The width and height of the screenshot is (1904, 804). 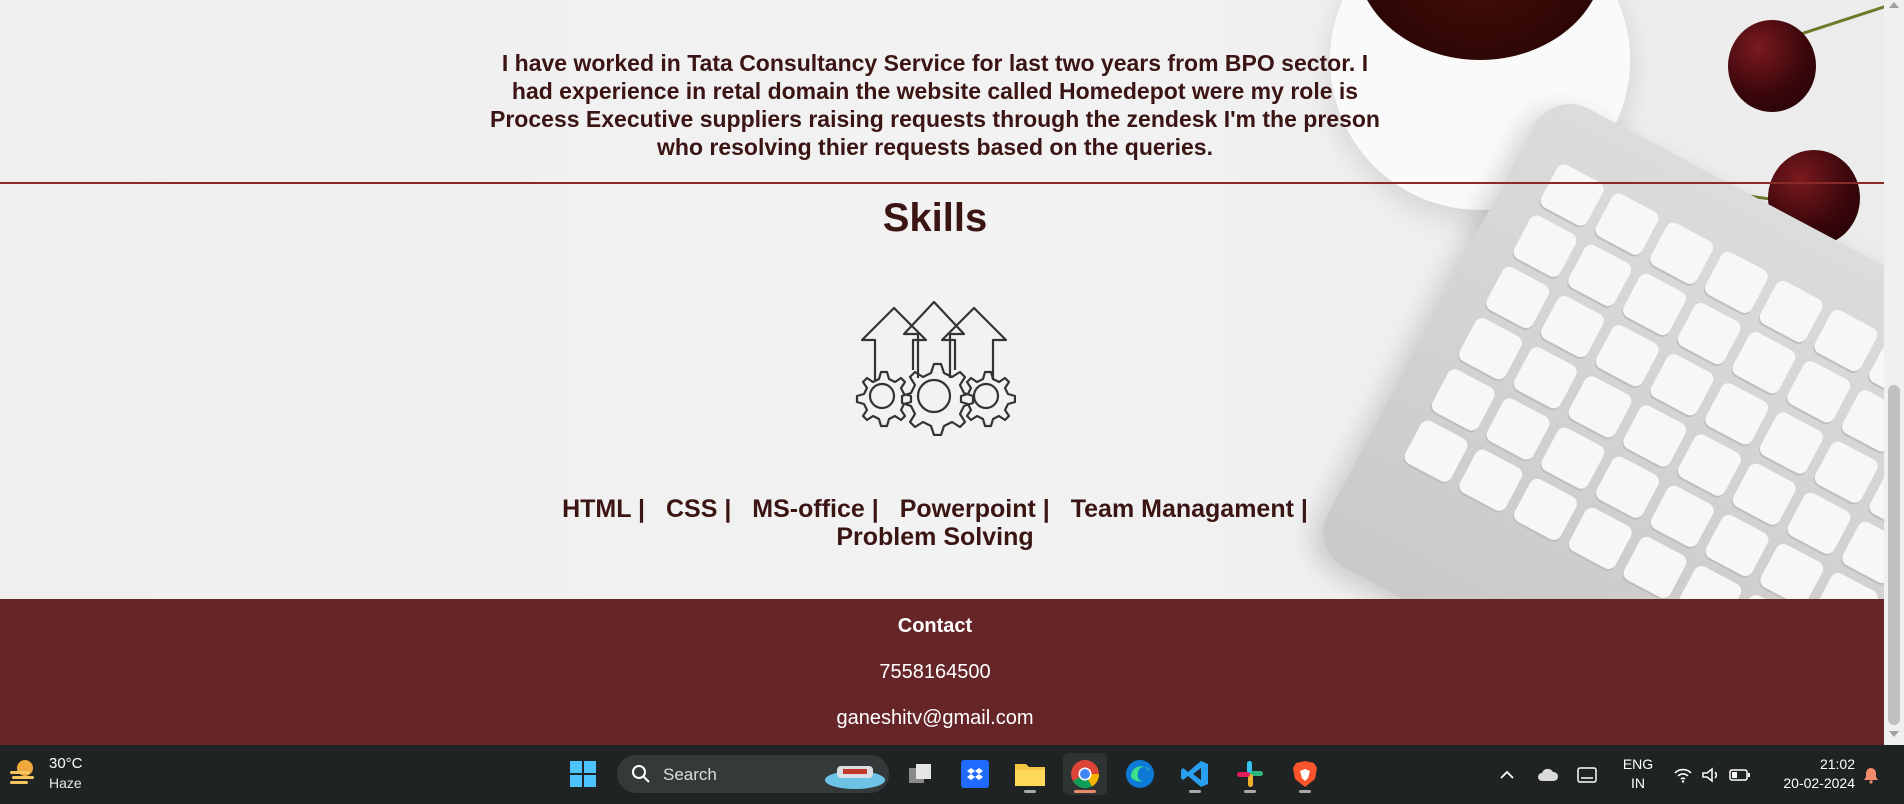 I want to click on contact-heading: Contact, so click(x=935, y=626).